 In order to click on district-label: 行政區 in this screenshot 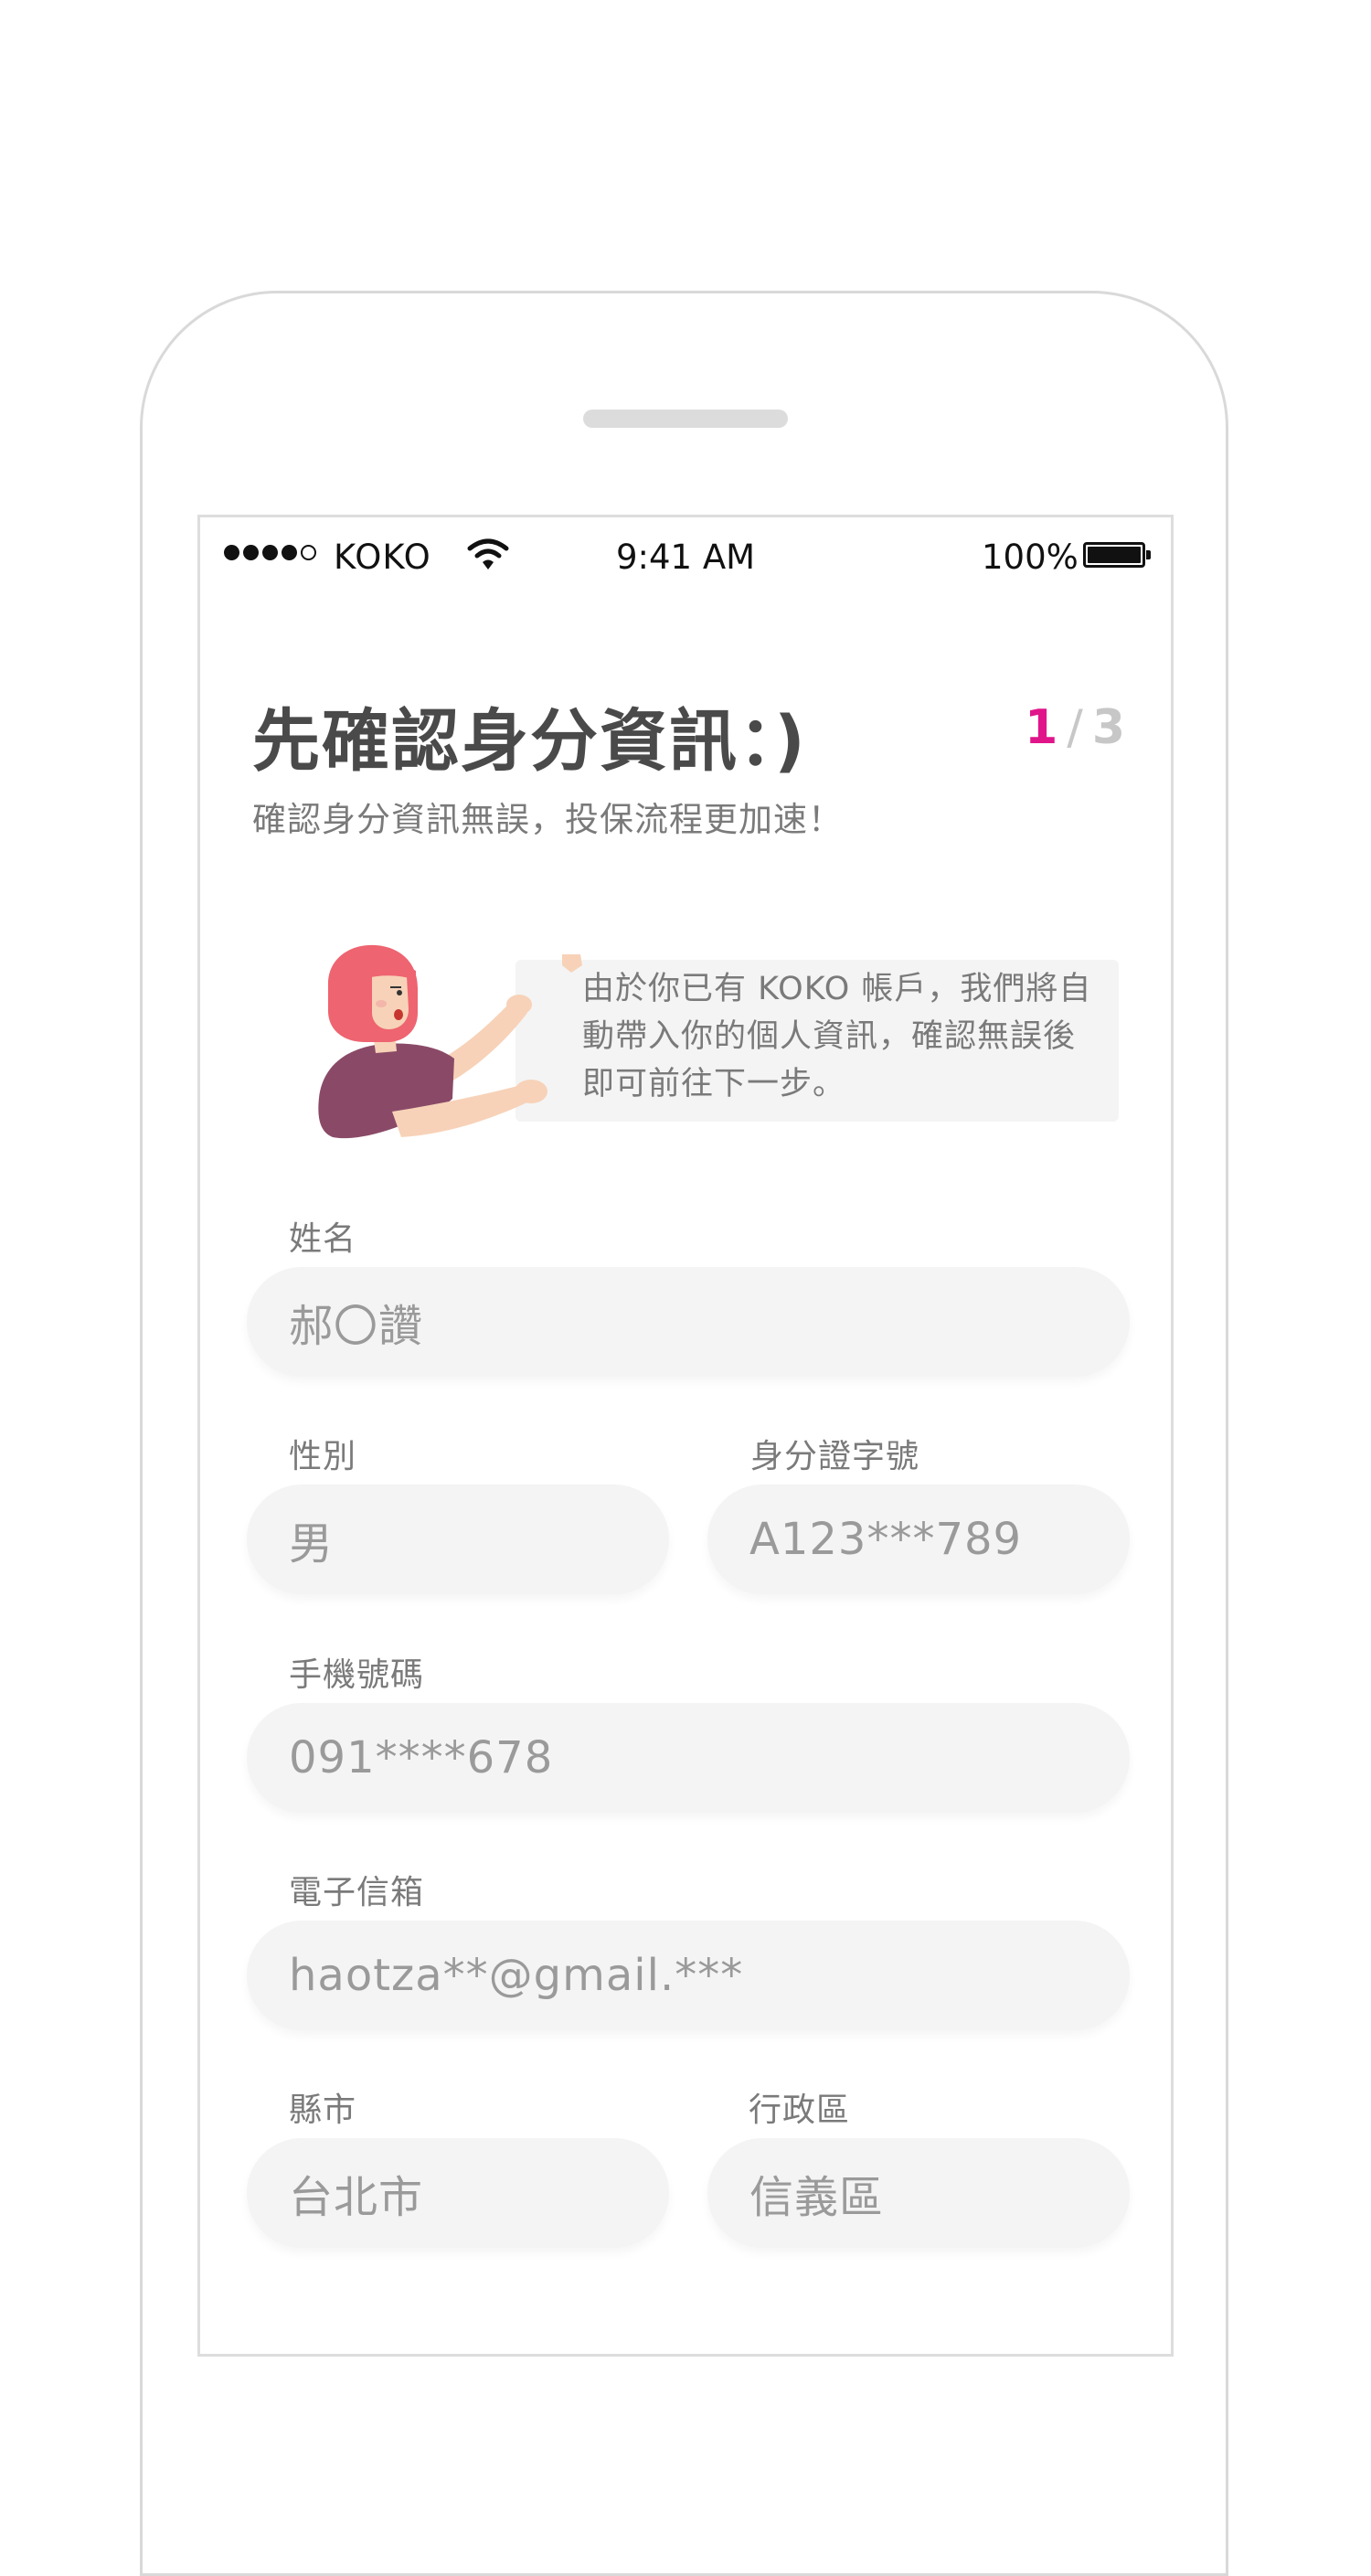, I will do `click(800, 2110)`.